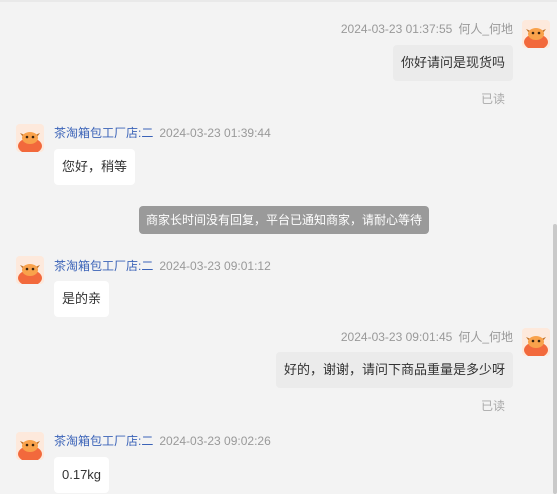  Describe the element at coordinates (278, 1) in the screenshot. I see `top-divider` at that location.